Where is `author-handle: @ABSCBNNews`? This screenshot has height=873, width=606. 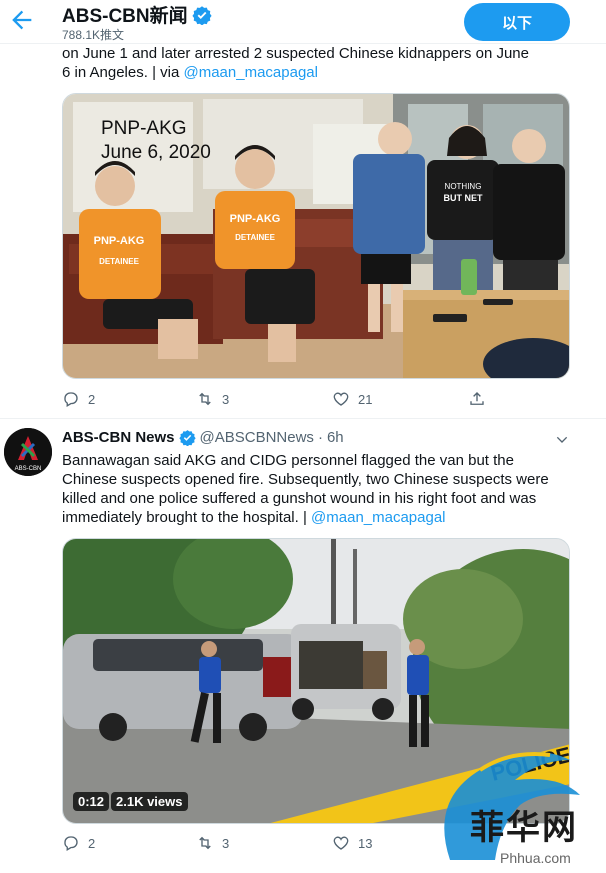 author-handle: @ABSCBNNews is located at coordinates (257, 437).